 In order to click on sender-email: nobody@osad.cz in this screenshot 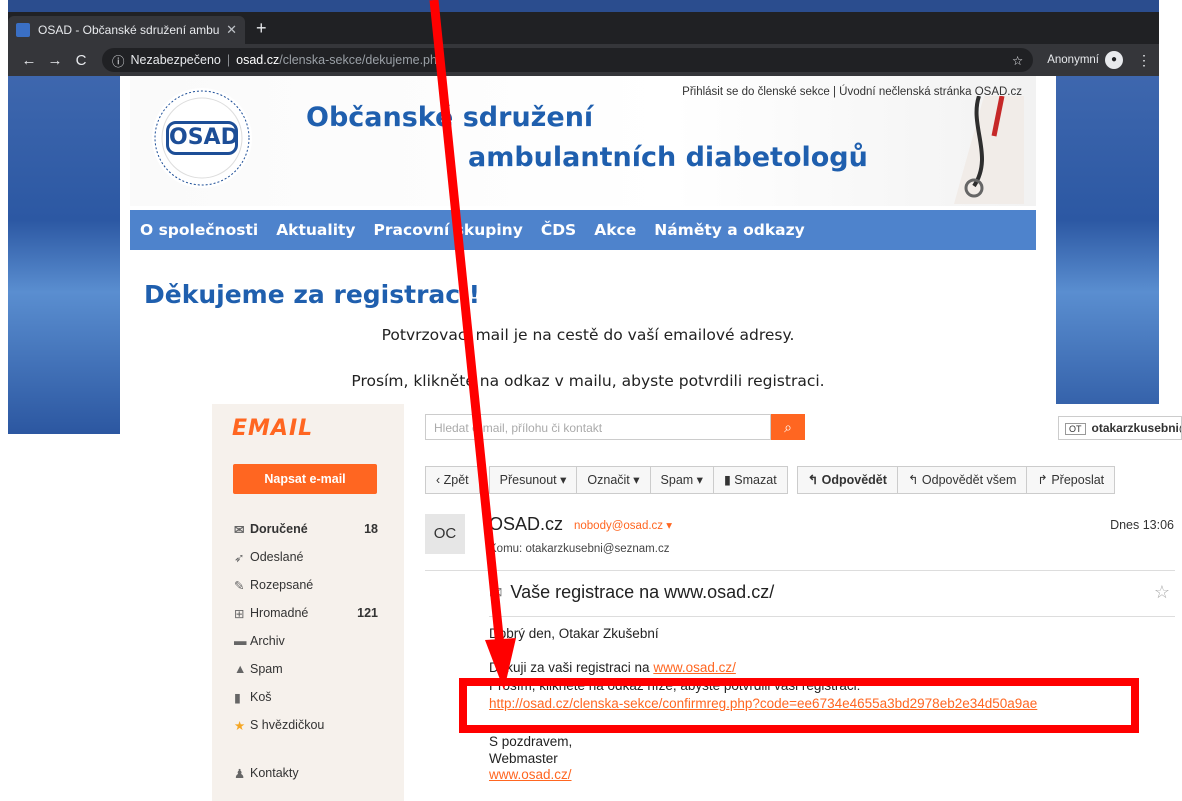, I will do `click(619, 526)`.